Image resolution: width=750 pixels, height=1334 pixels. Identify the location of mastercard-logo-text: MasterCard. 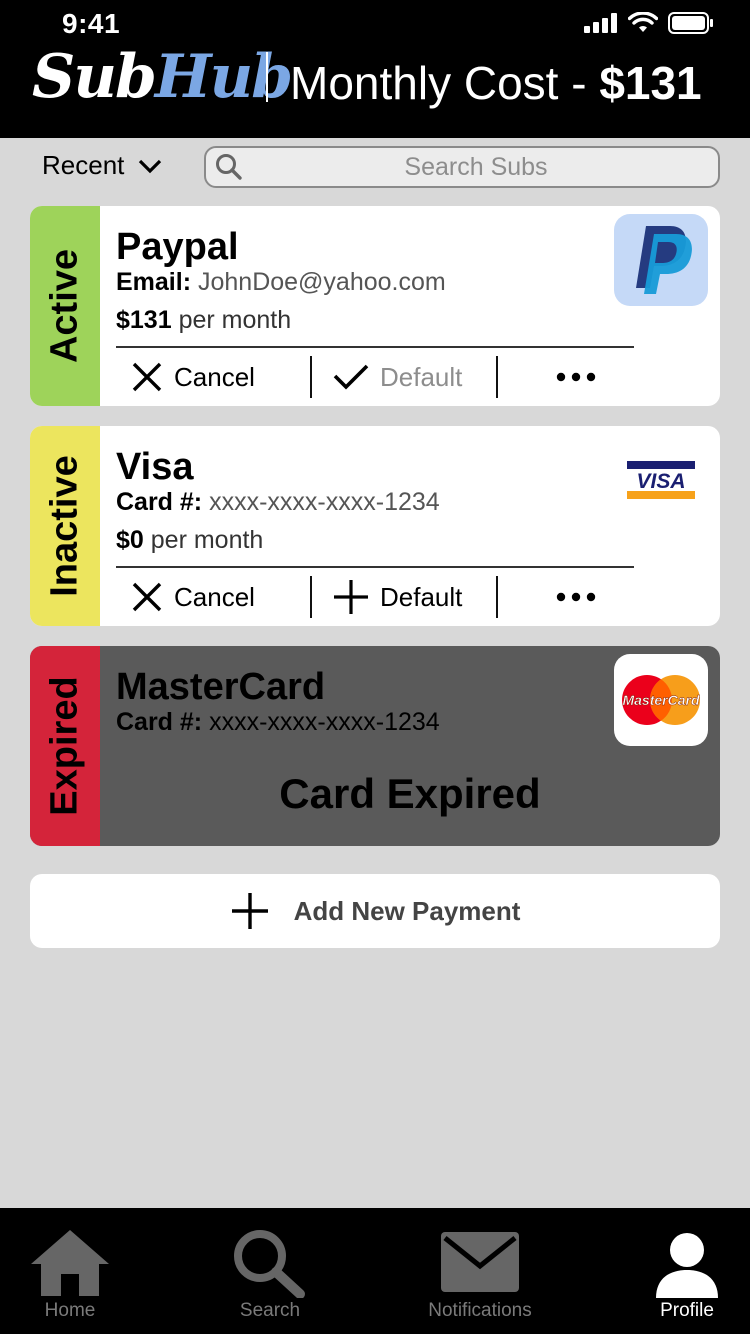
(660, 700).